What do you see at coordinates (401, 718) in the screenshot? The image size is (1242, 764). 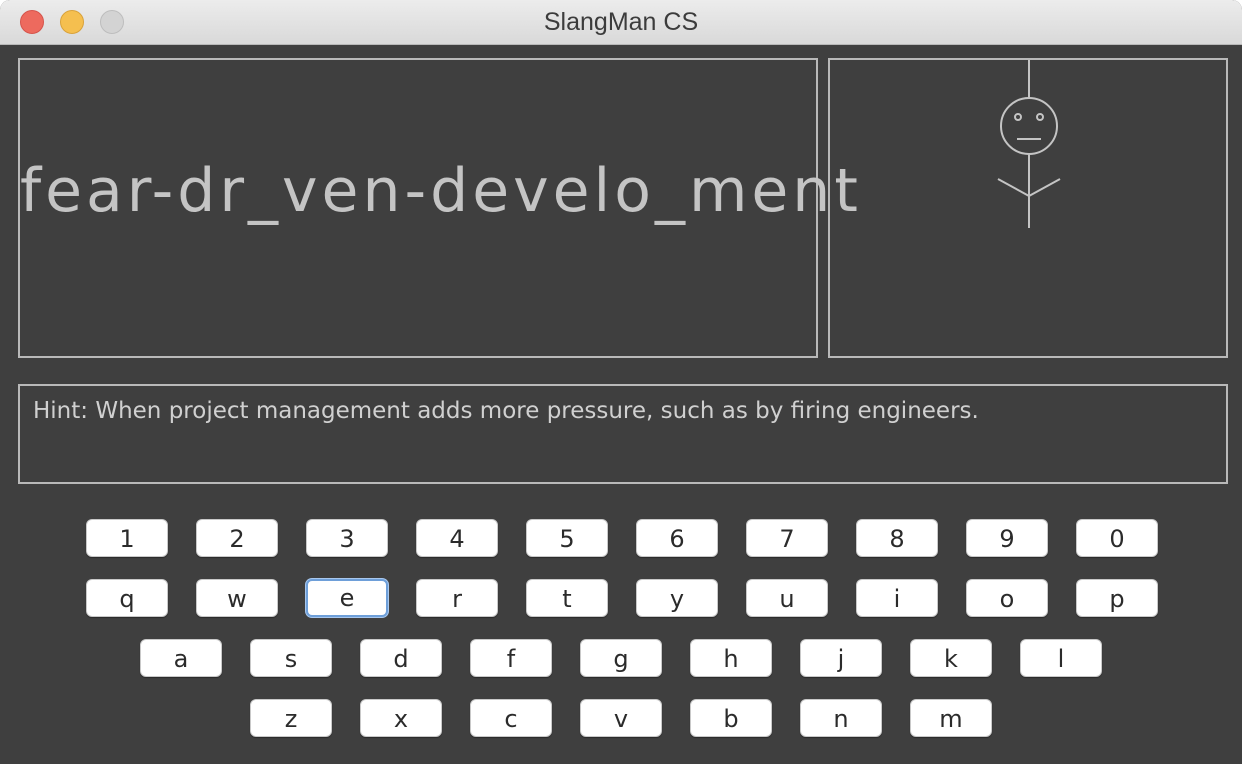 I see `key-x: x` at bounding box center [401, 718].